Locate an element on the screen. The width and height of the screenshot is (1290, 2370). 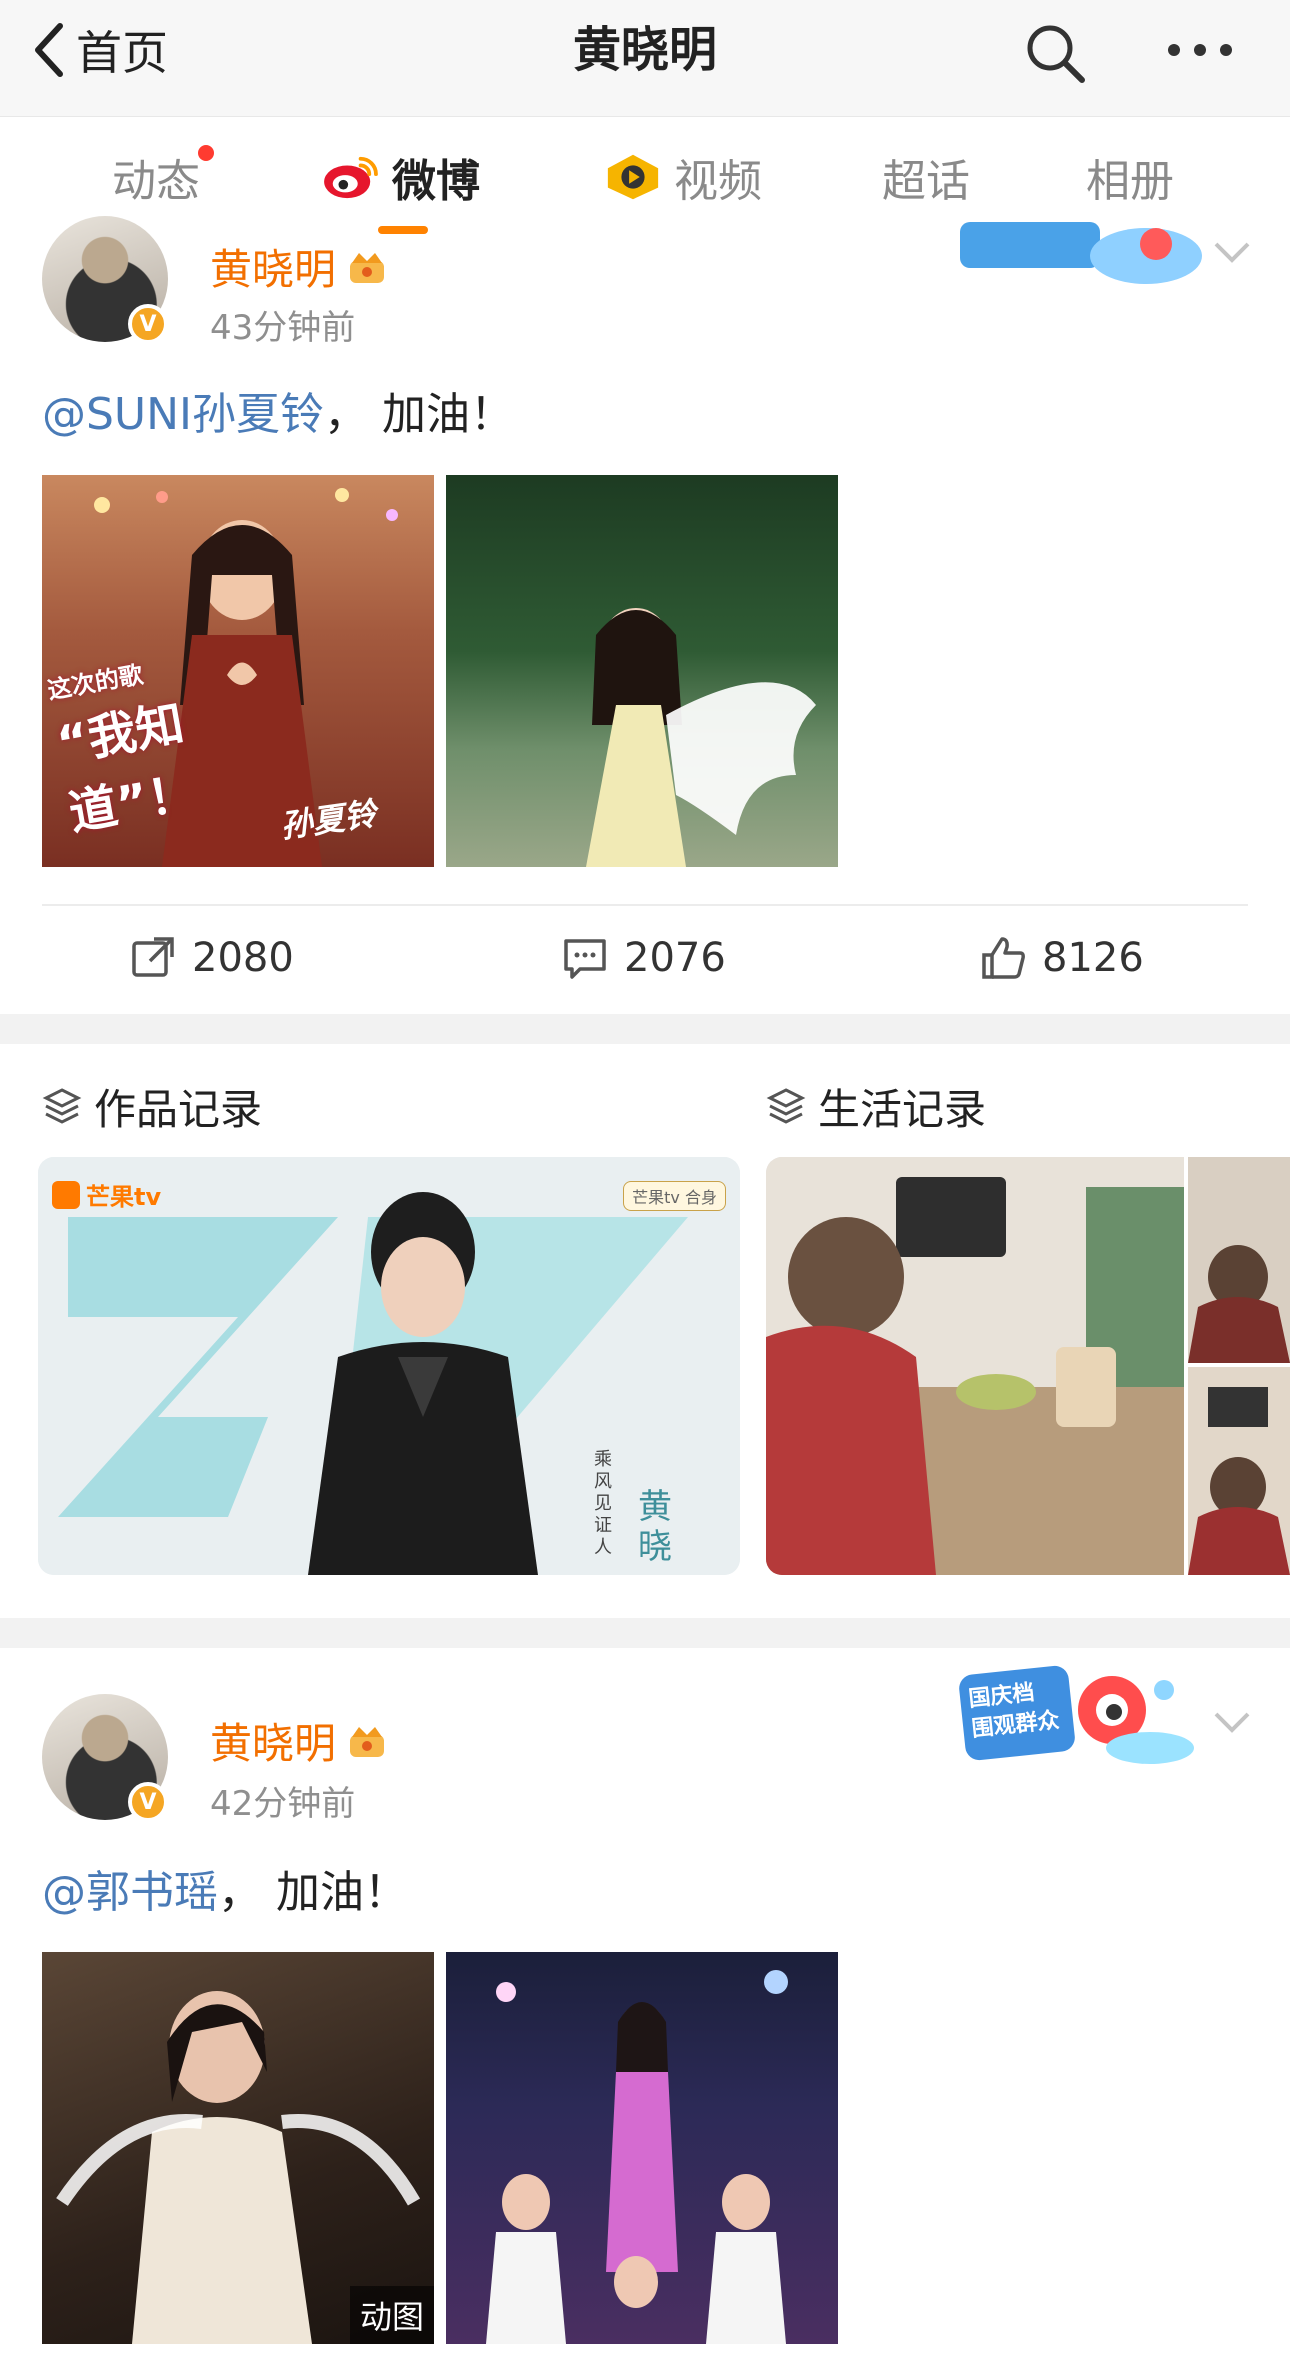
repost-count: 2080 is located at coordinates (243, 958).